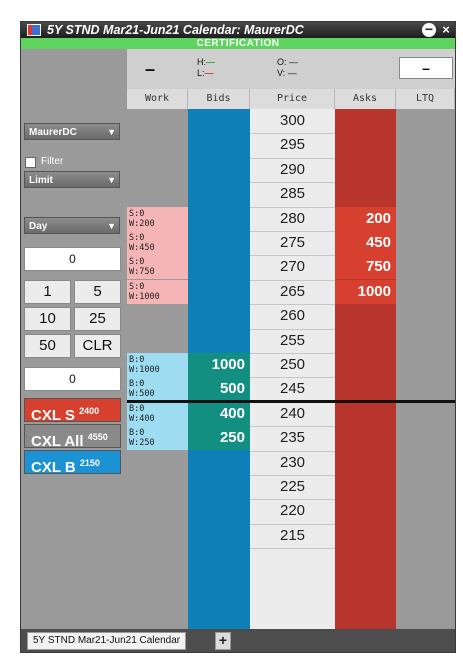  Describe the element at coordinates (292, 549) in the screenshot. I see `row-divider` at that location.